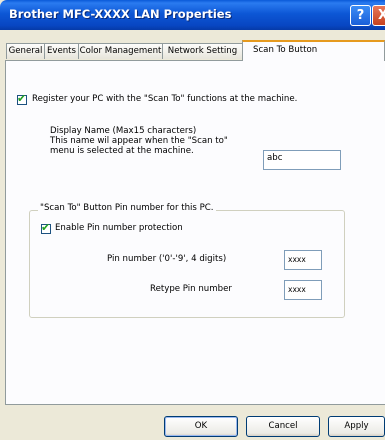 The image size is (385, 440). What do you see at coordinates (378, 15) in the screenshot?
I see `close-button: X` at bounding box center [378, 15].